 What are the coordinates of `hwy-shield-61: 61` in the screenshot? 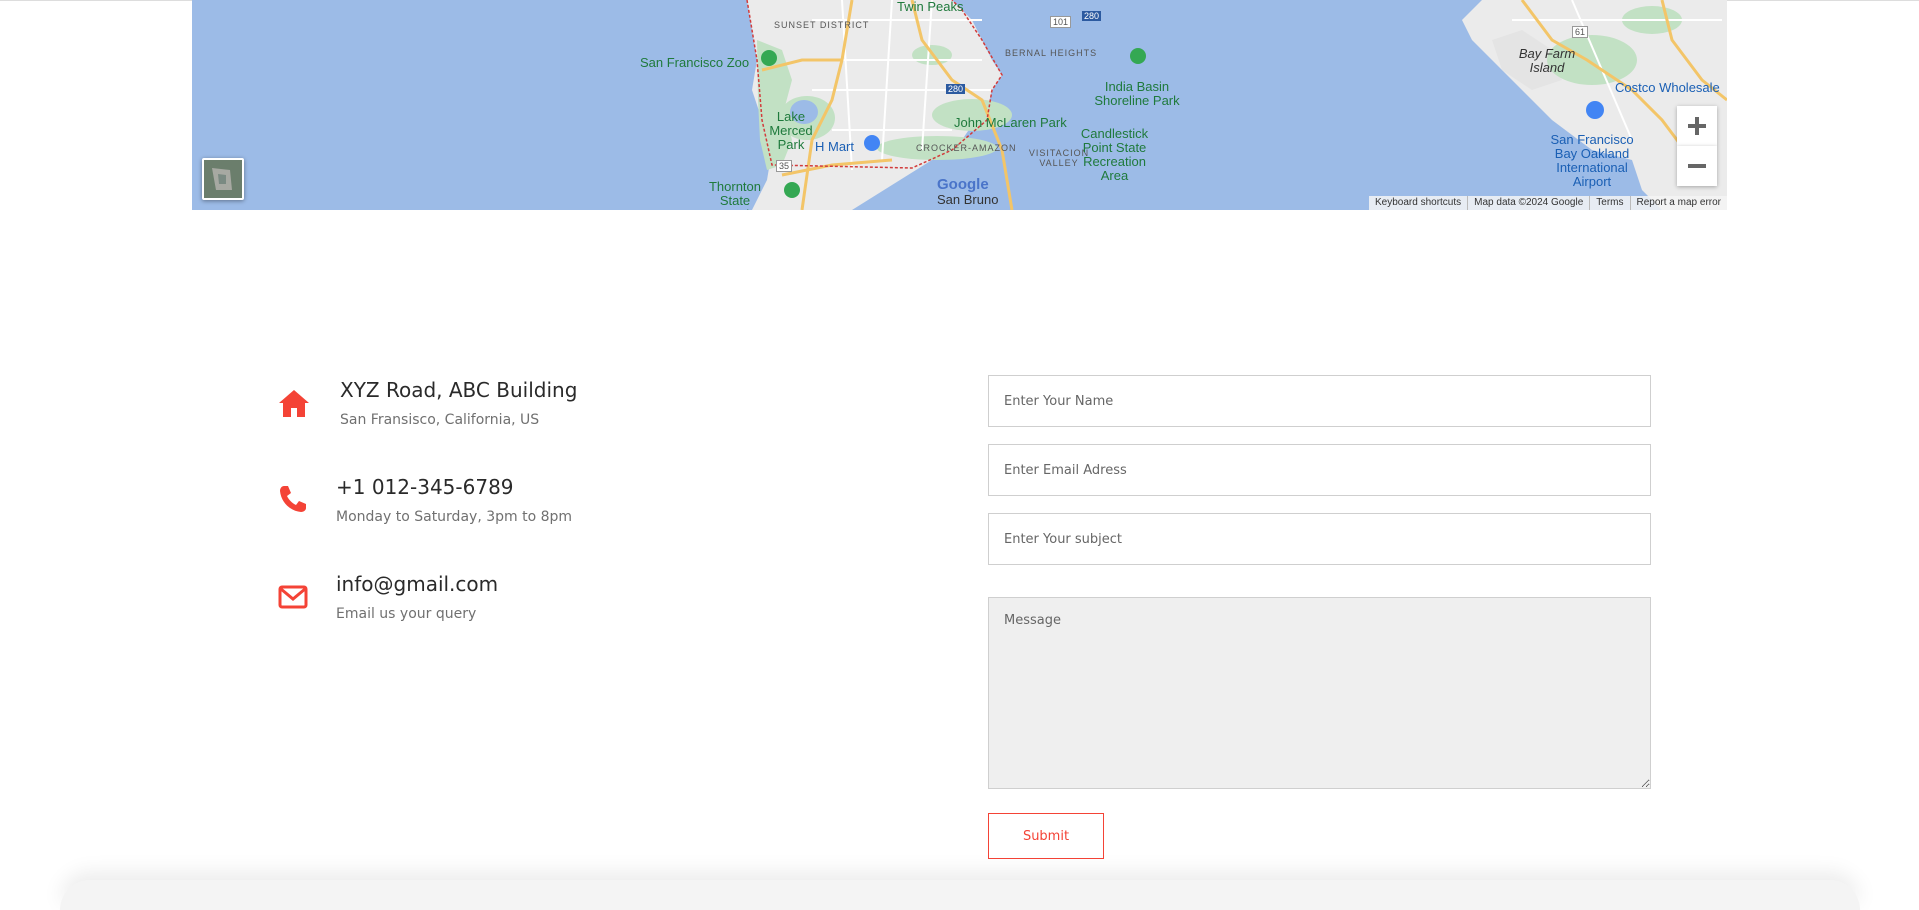 It's located at (1580, 32).